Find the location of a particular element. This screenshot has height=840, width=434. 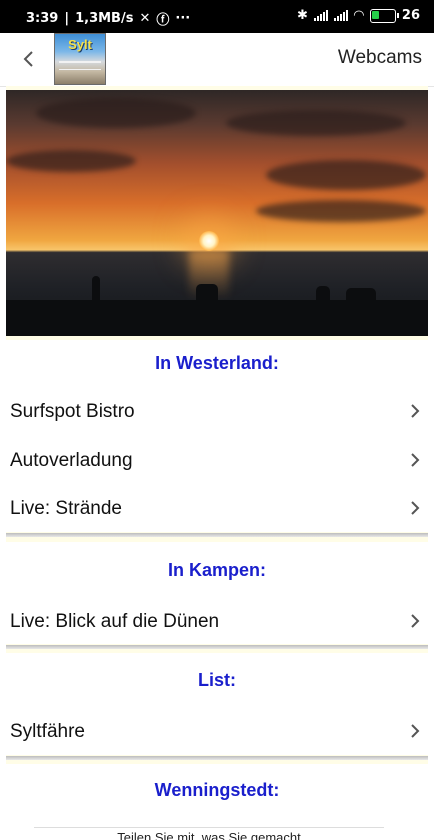

section-heading: In Kampen: is located at coordinates (216, 570).